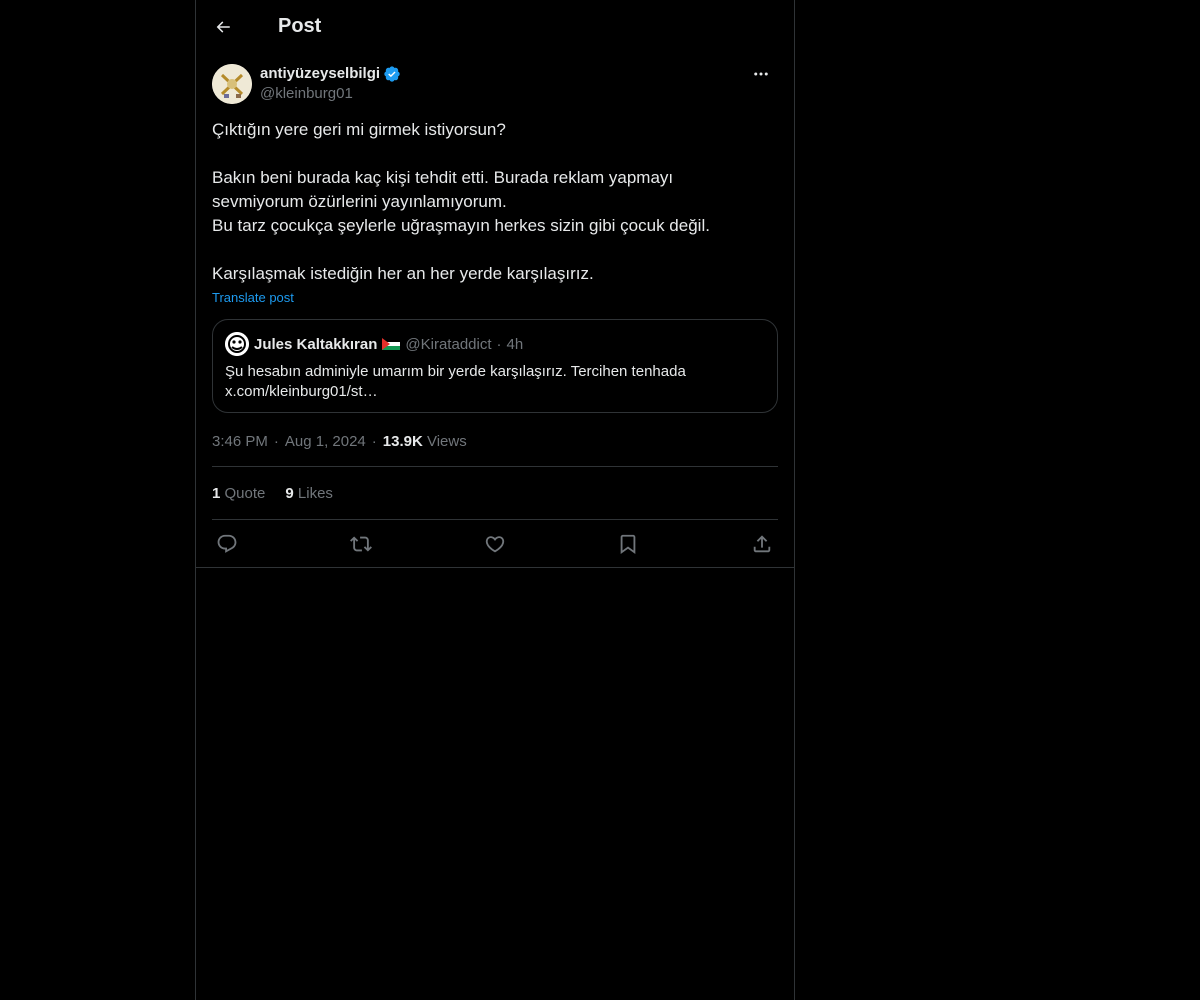 This screenshot has width=1200, height=1000. What do you see at coordinates (315, 493) in the screenshot?
I see `likes-label: Likes` at bounding box center [315, 493].